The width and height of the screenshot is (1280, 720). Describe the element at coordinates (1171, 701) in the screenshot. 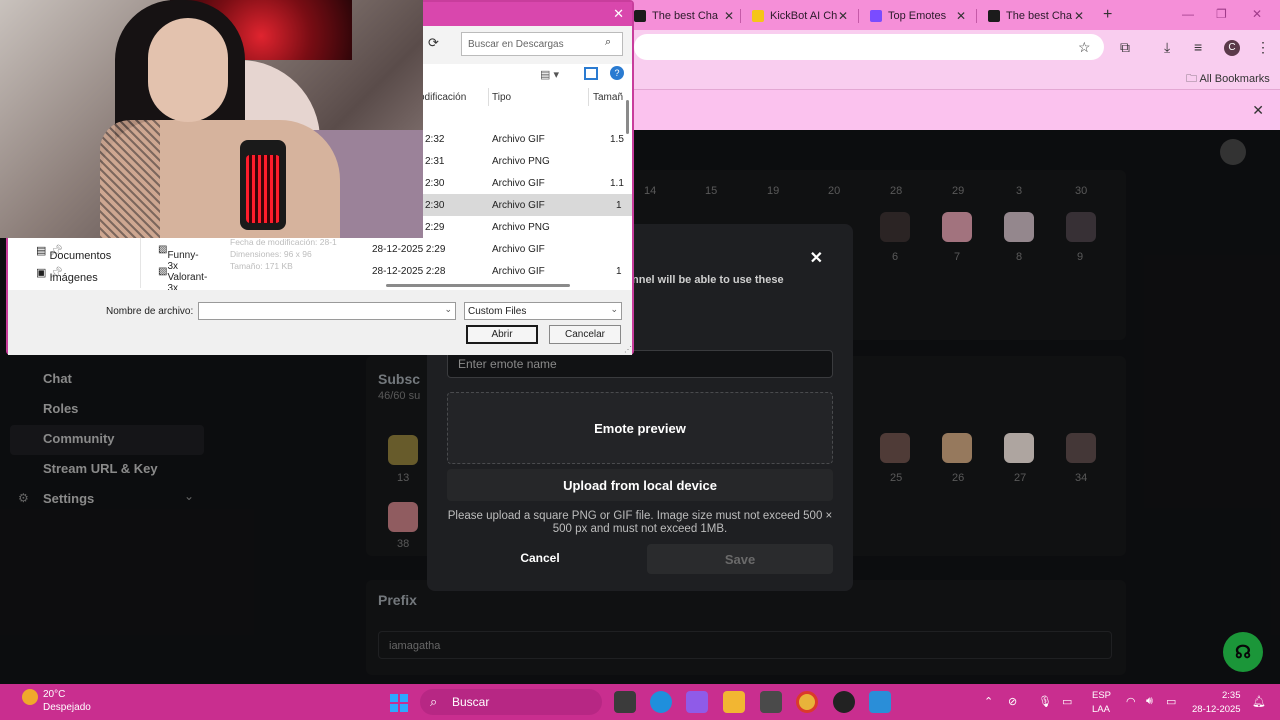

I see `battery-icon: ▭` at that location.